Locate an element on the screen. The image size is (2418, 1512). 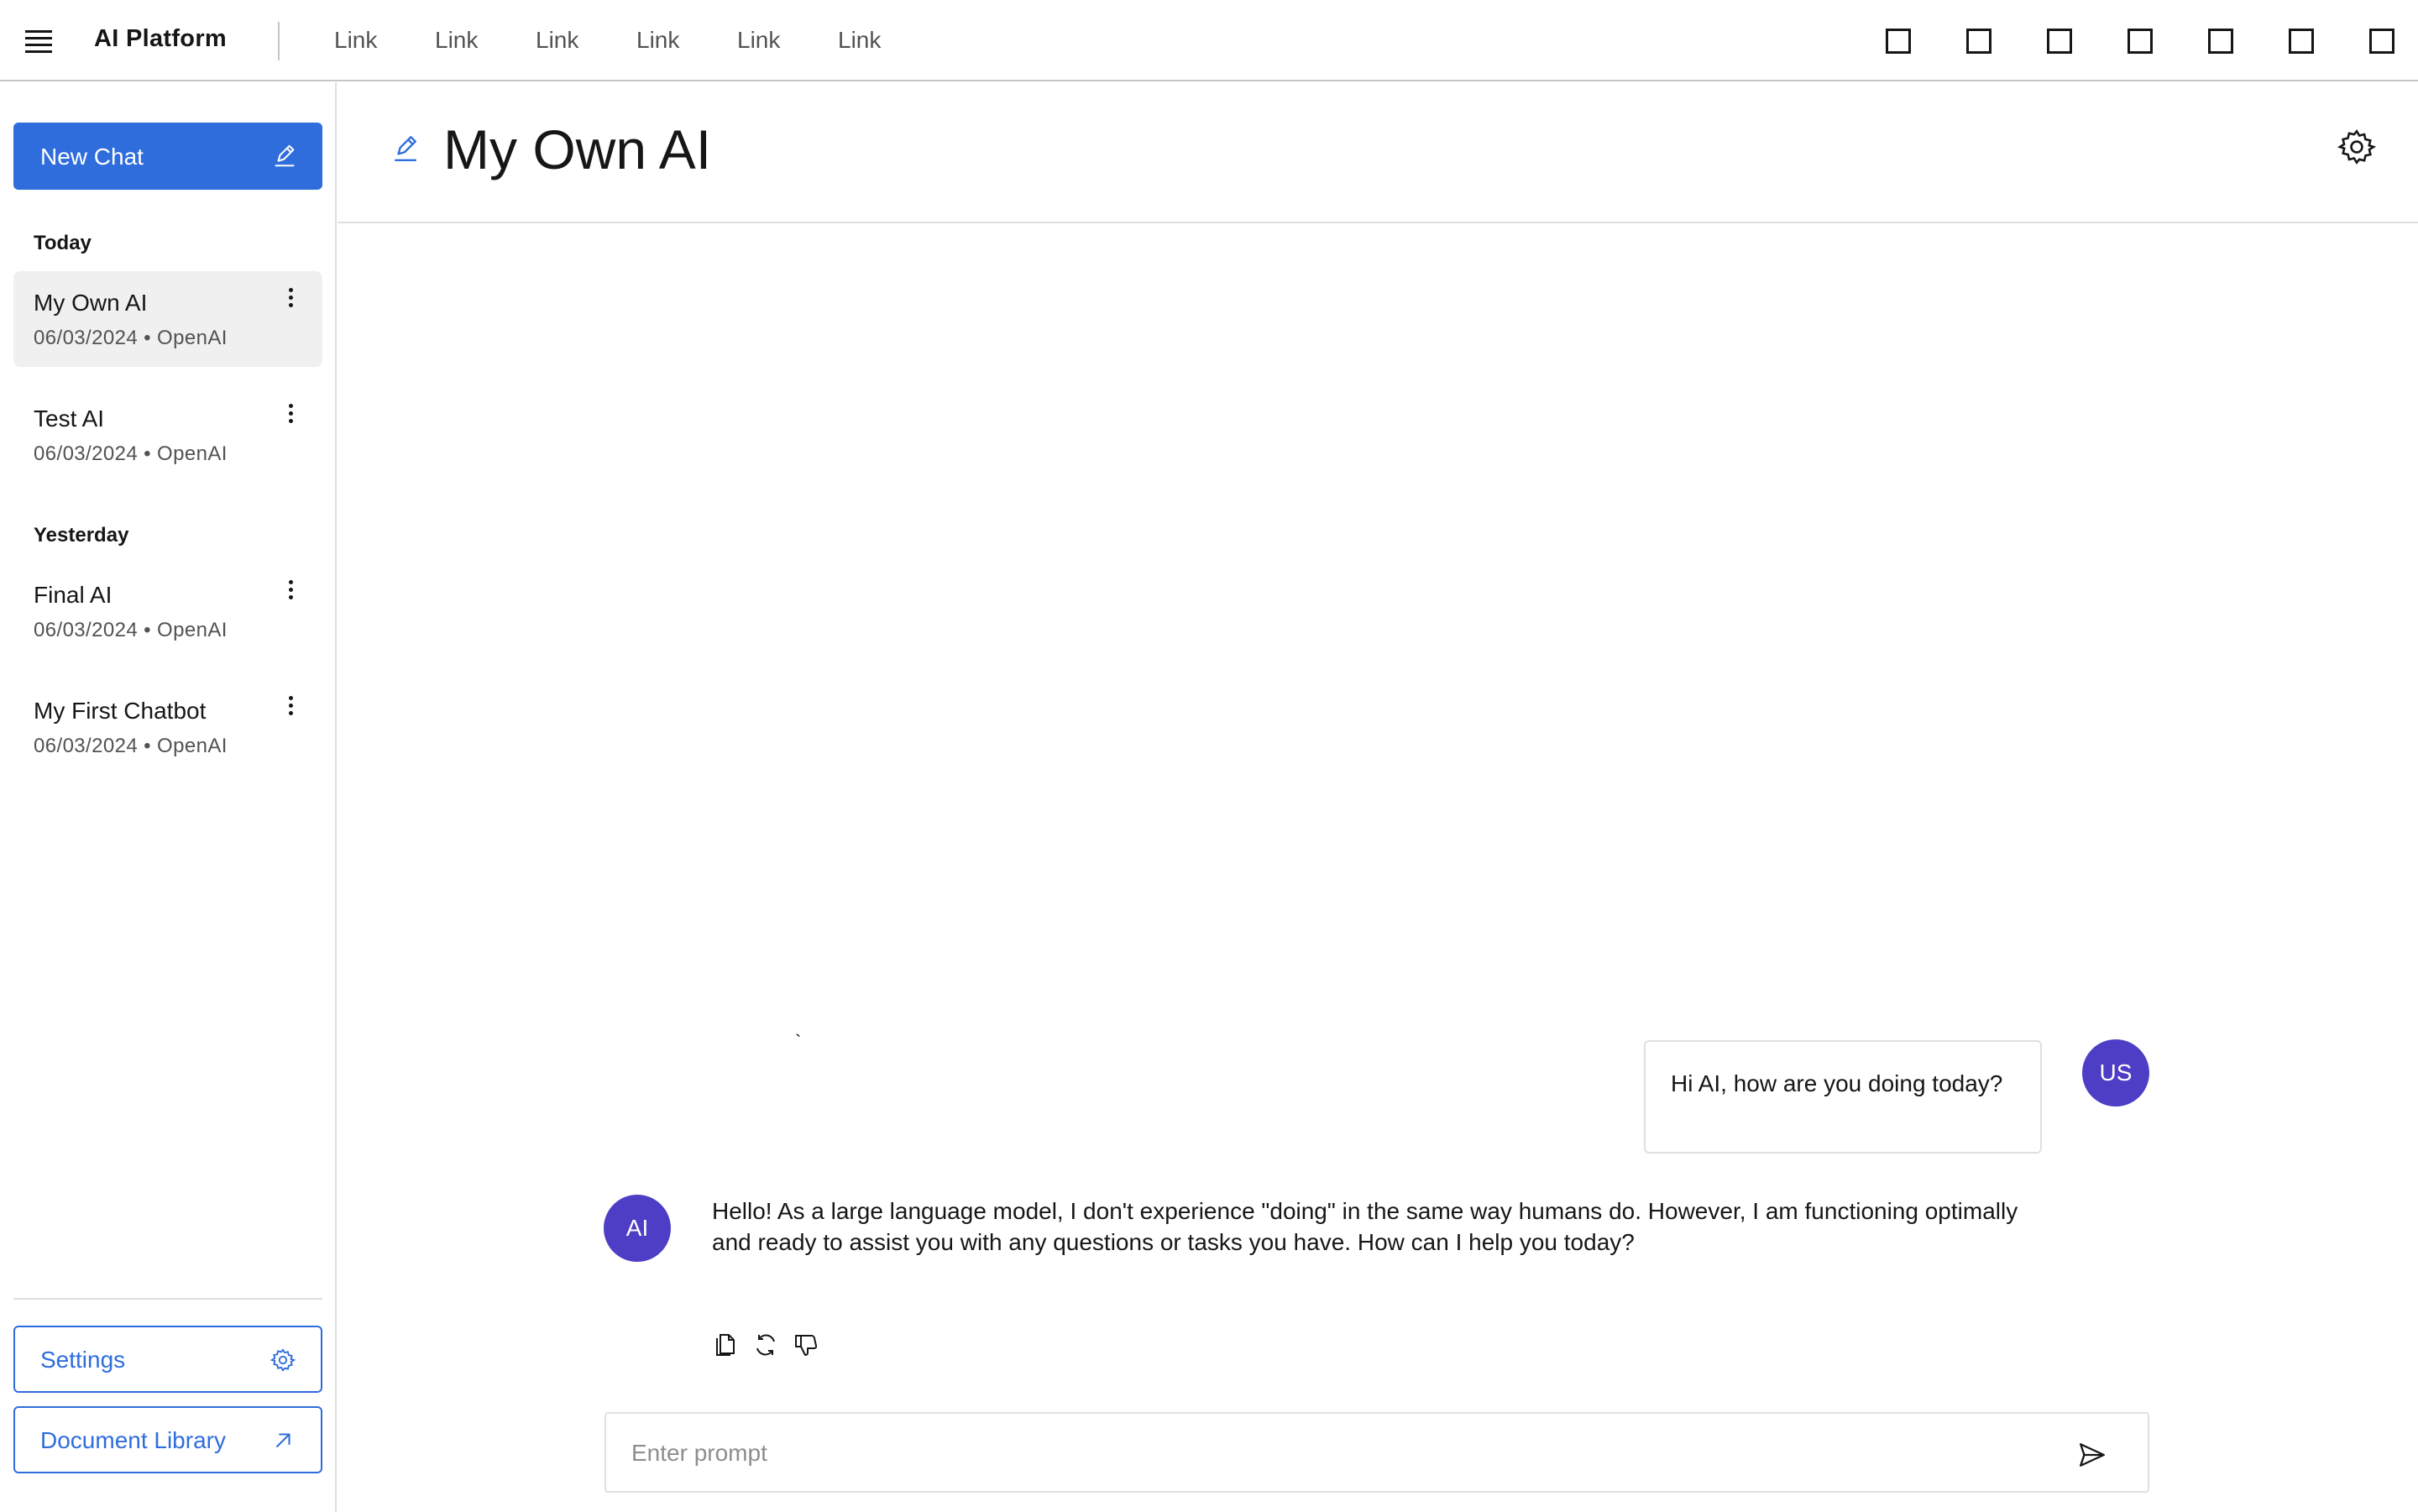
sidebar-divider is located at coordinates (167, 1299).